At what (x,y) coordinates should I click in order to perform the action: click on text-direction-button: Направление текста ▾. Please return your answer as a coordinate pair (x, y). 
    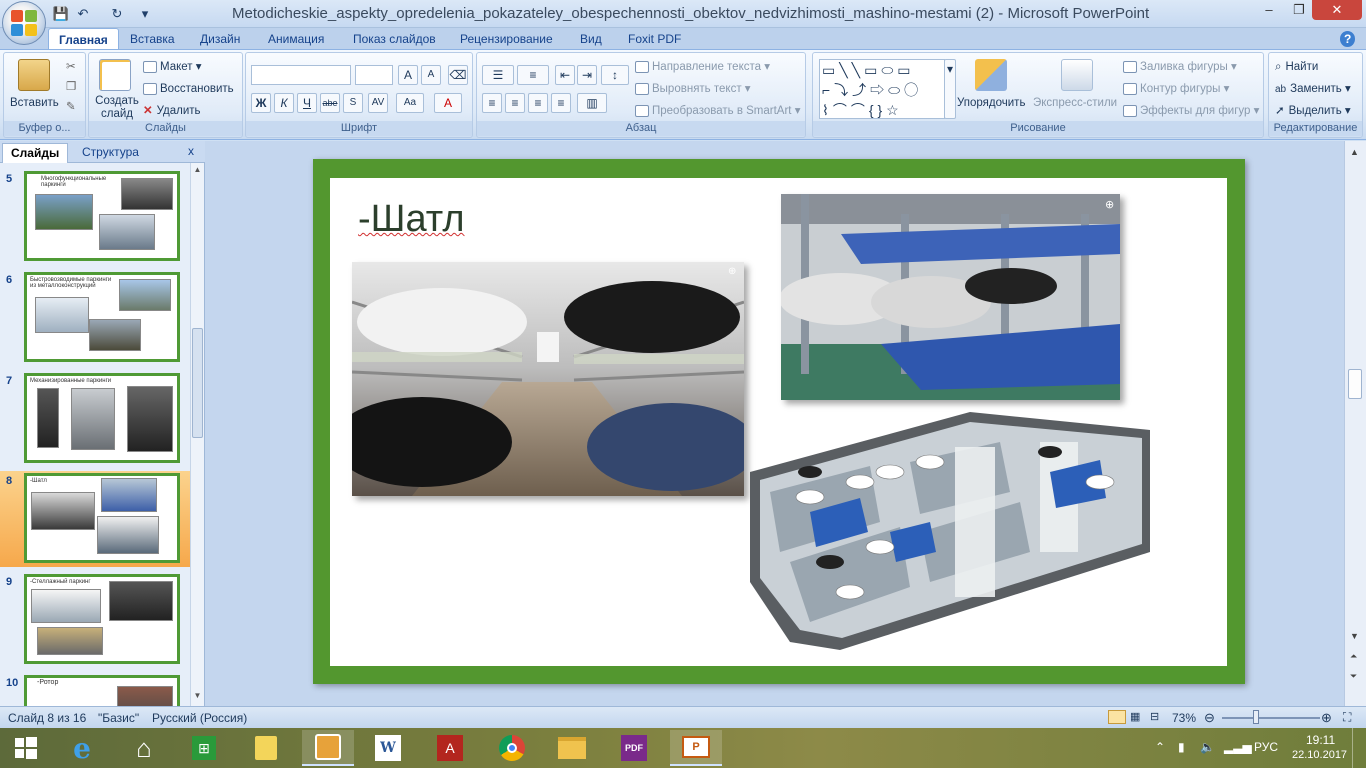
    Looking at the image, I should click on (702, 67).